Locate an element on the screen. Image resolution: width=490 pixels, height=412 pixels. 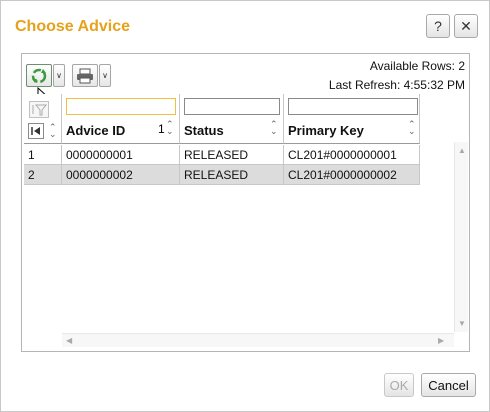
advice-id-cell: 0000000002 is located at coordinates (121, 175).